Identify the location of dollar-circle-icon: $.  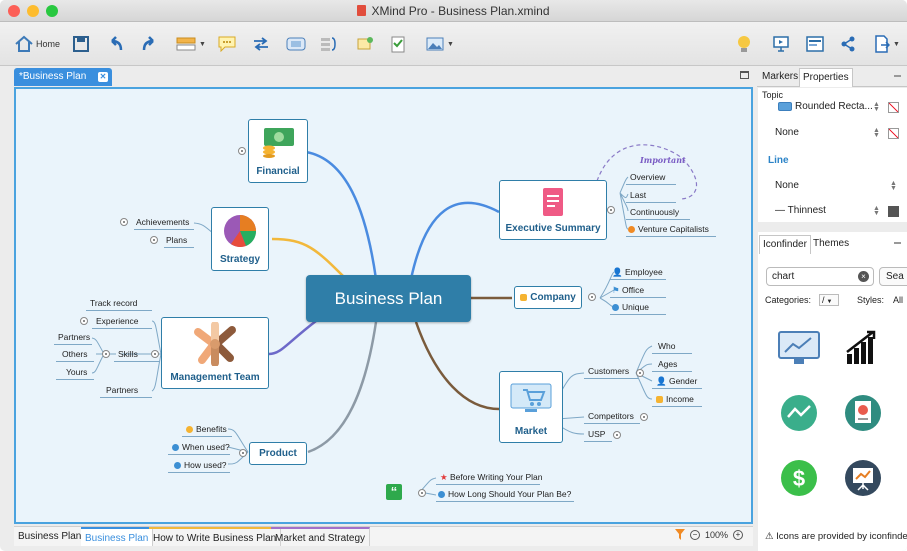
(799, 478).